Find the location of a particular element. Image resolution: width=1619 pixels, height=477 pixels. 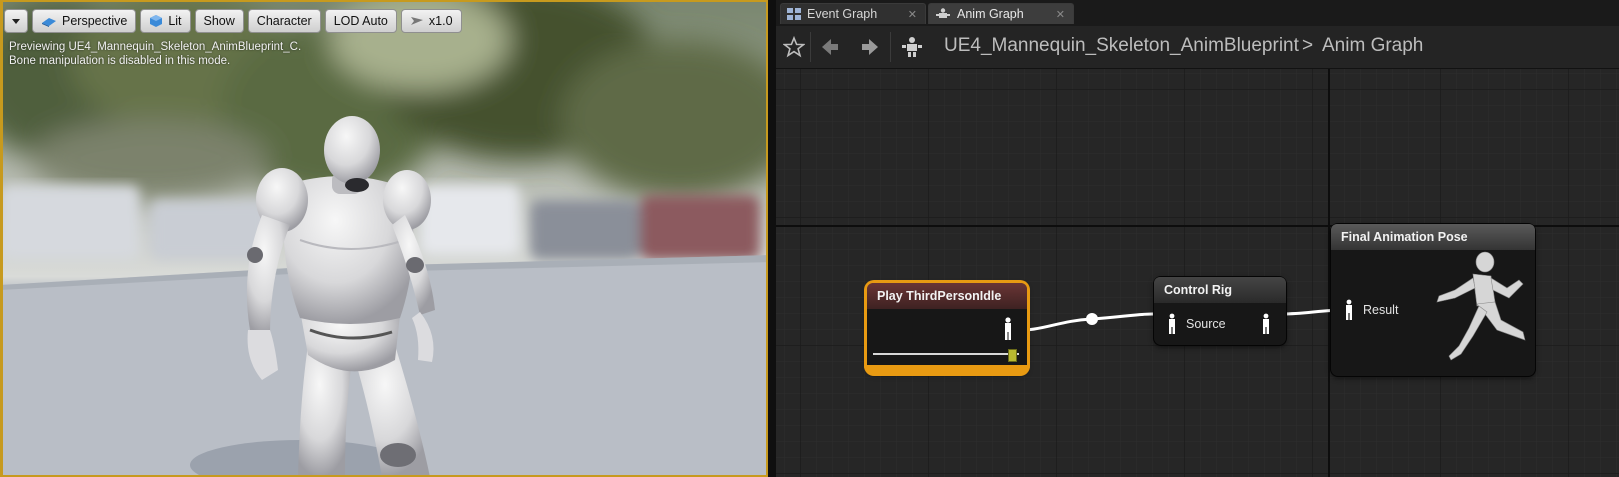

arrow-left-icon is located at coordinates (830, 47).